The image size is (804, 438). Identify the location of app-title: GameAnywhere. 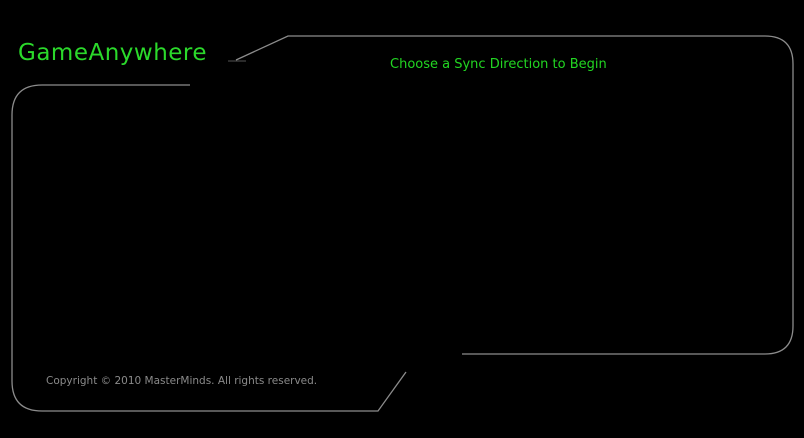
(113, 53).